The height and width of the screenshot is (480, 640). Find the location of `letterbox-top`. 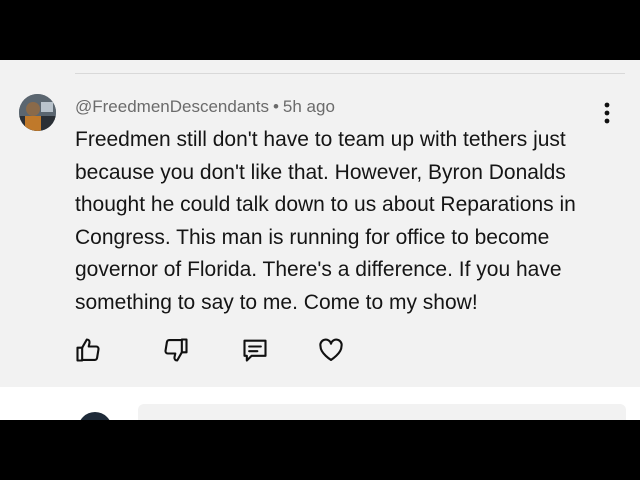

letterbox-top is located at coordinates (320, 30).